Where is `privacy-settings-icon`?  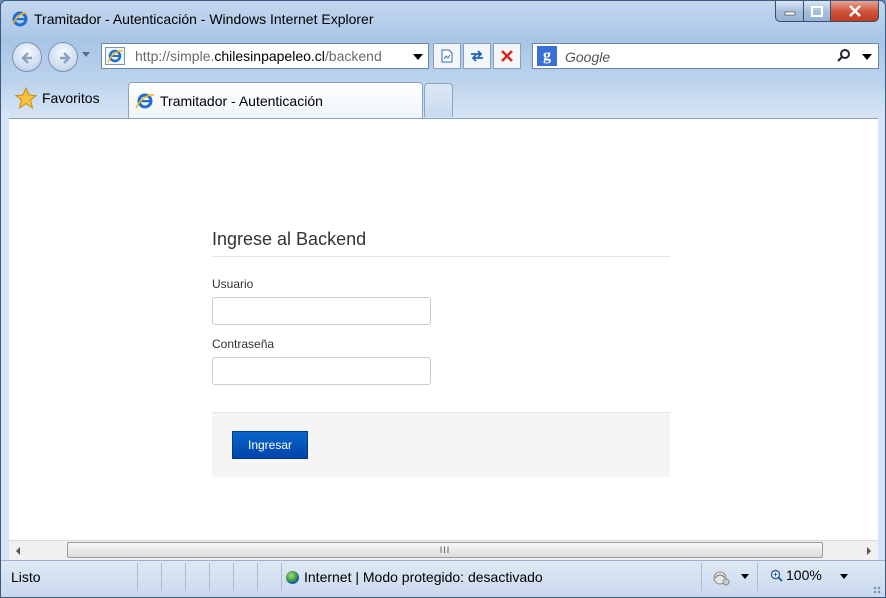
privacy-settings-icon is located at coordinates (722, 578).